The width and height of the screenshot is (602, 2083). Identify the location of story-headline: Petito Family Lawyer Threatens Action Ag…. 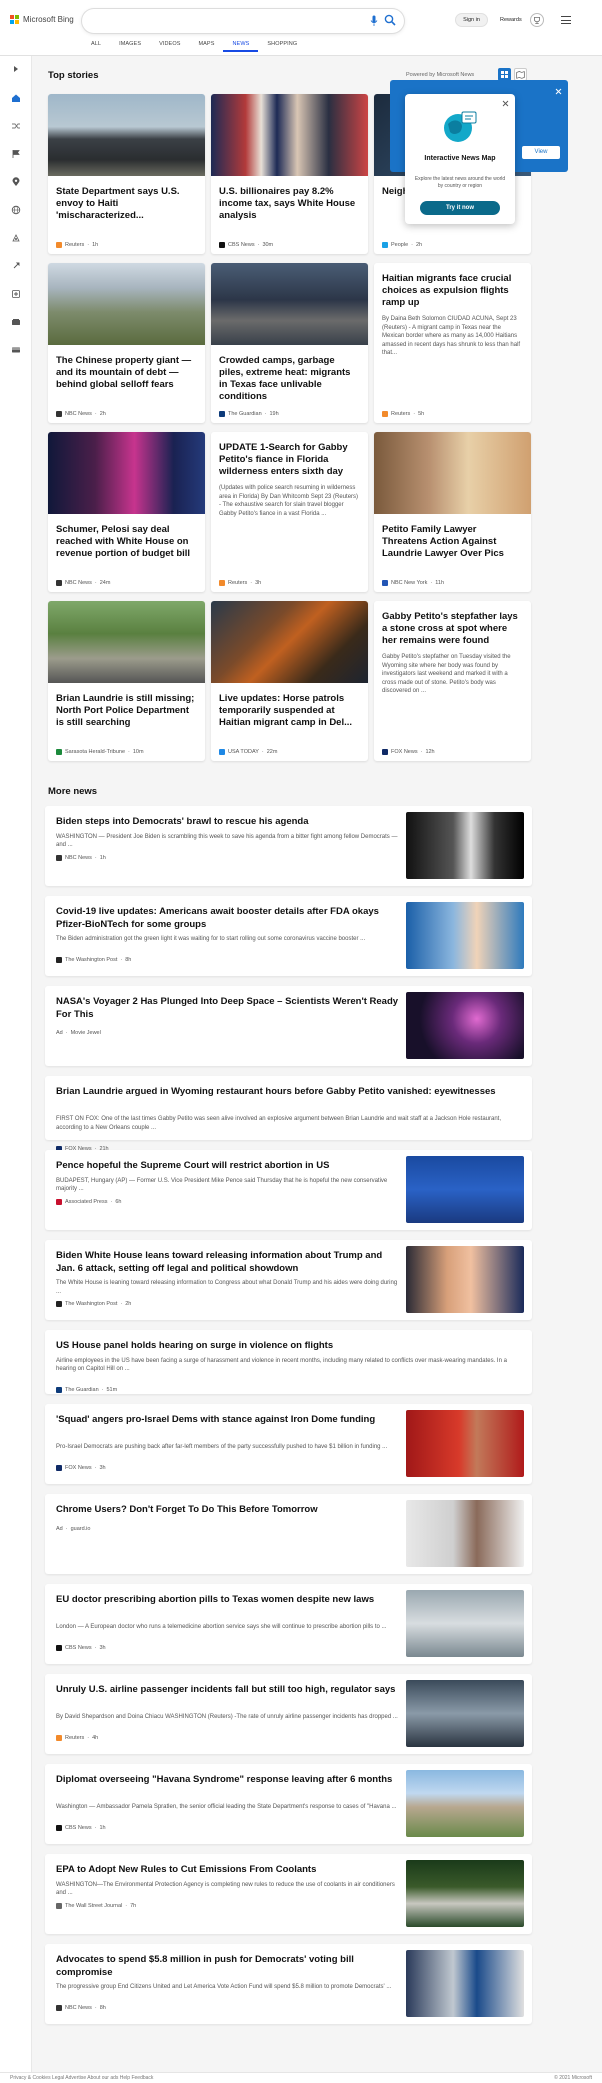
(452, 542).